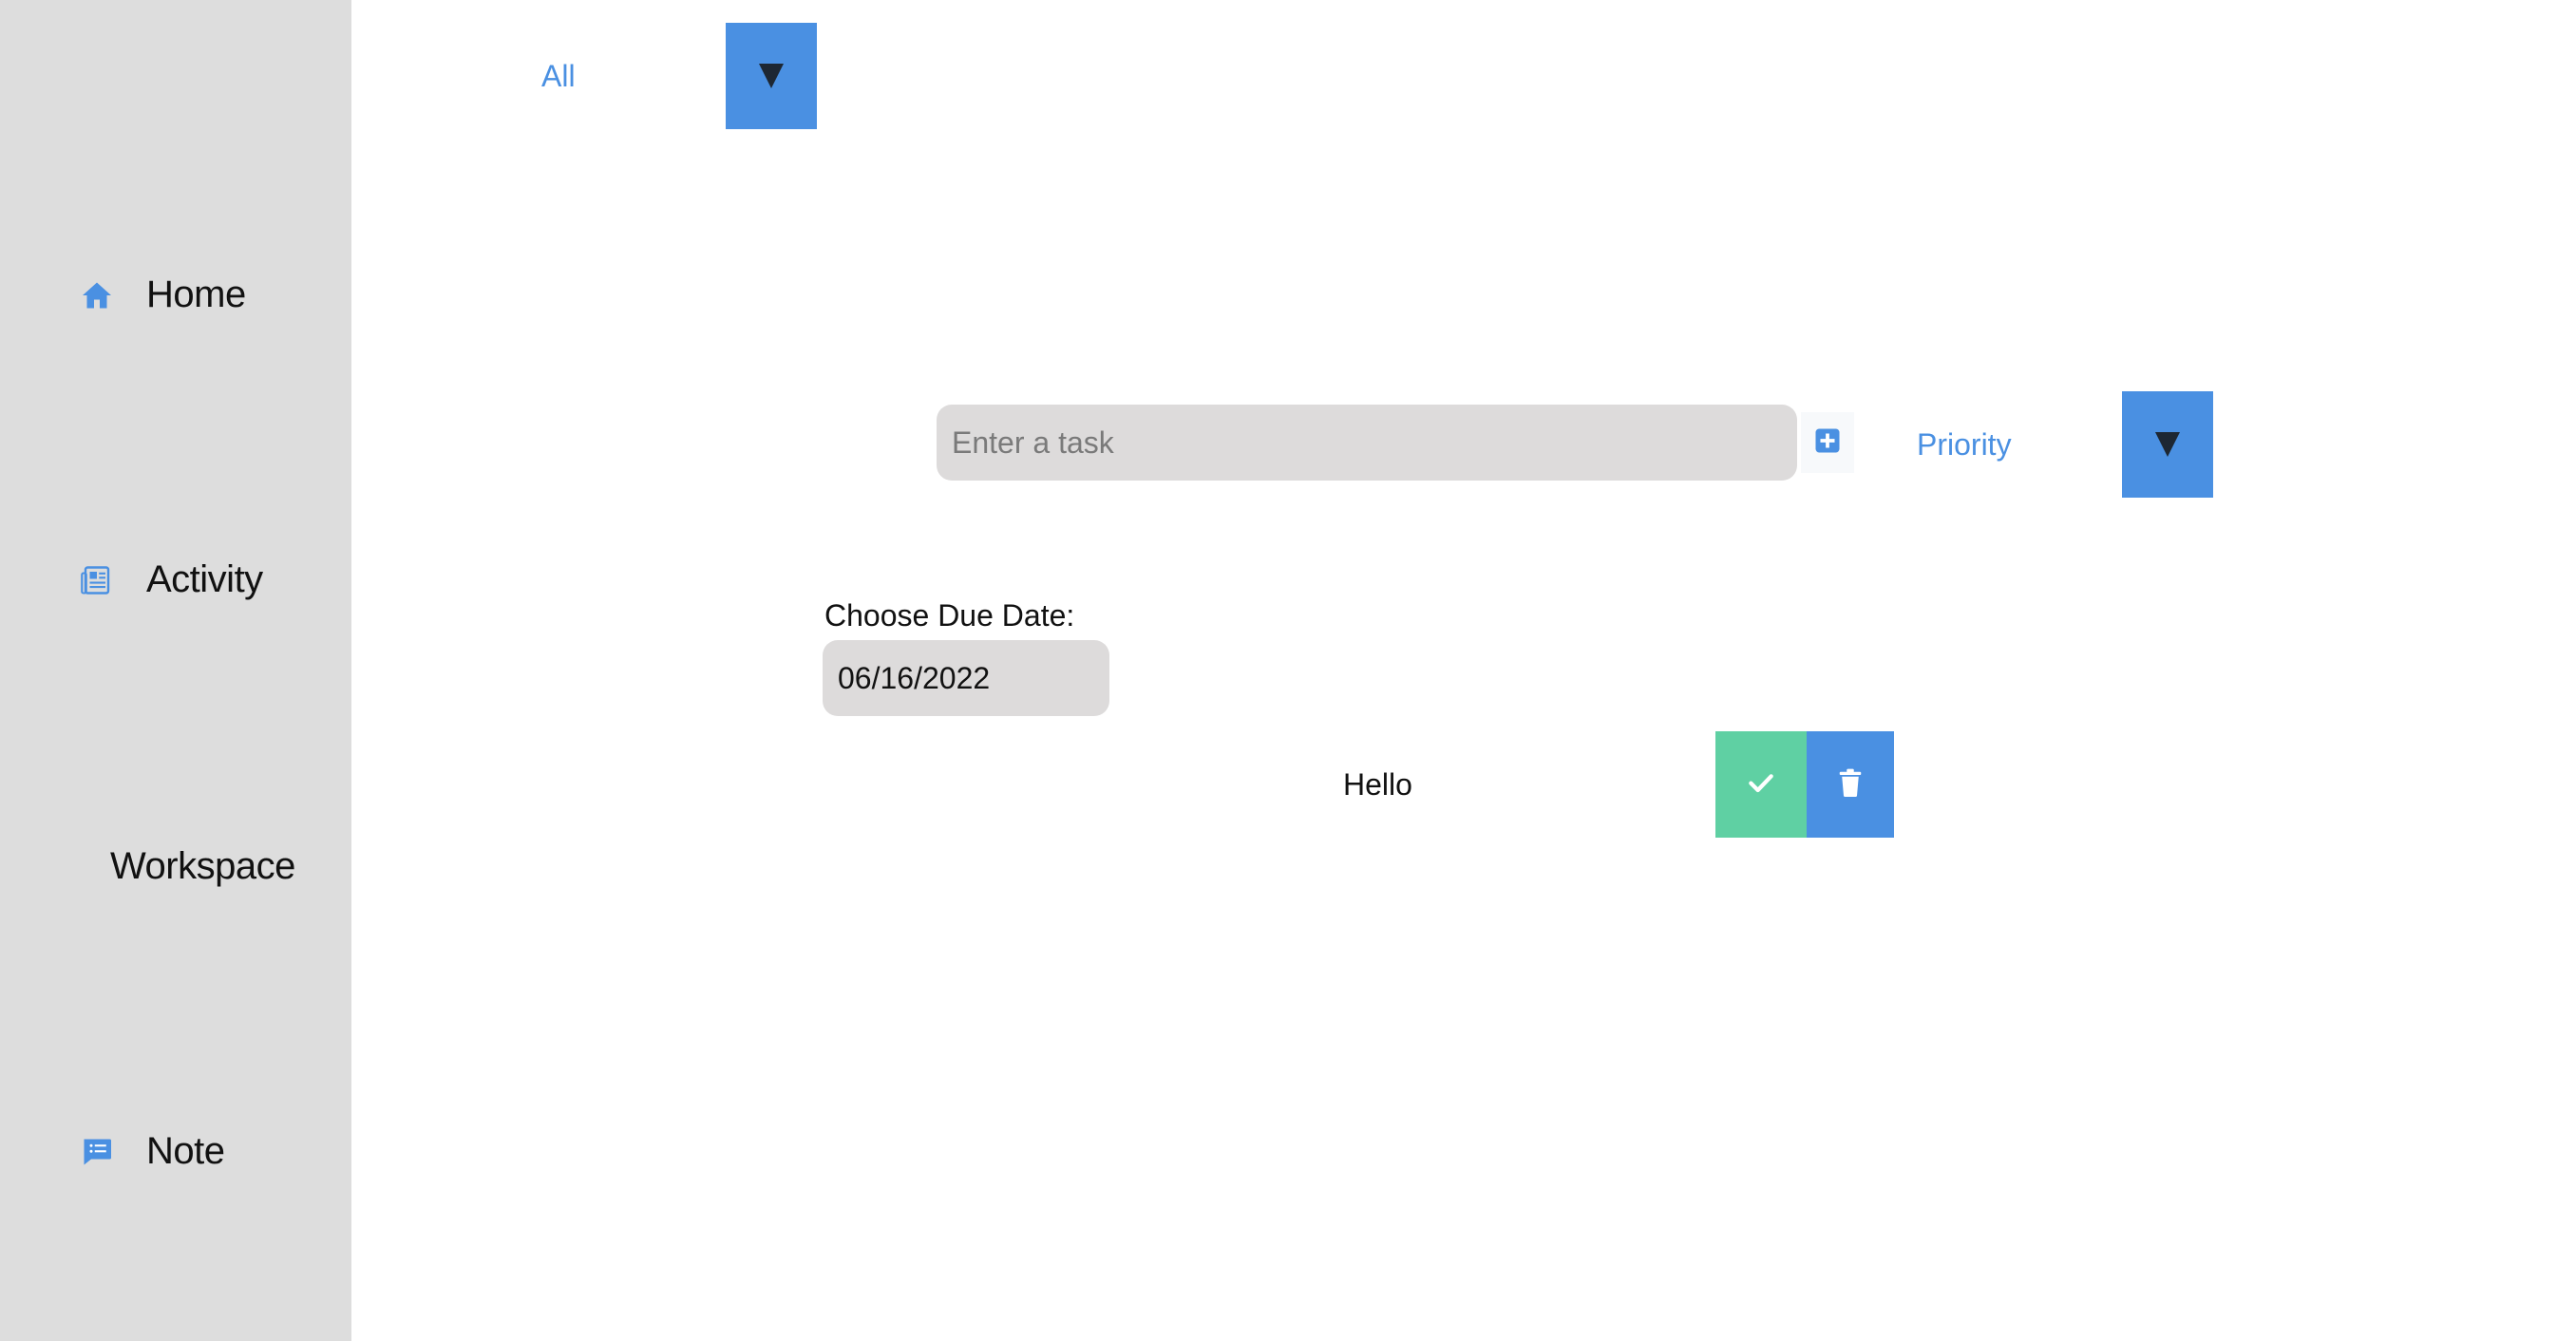 This screenshot has height=1341, width=2576. I want to click on sidebar-item-workspace: Workspace, so click(202, 866).